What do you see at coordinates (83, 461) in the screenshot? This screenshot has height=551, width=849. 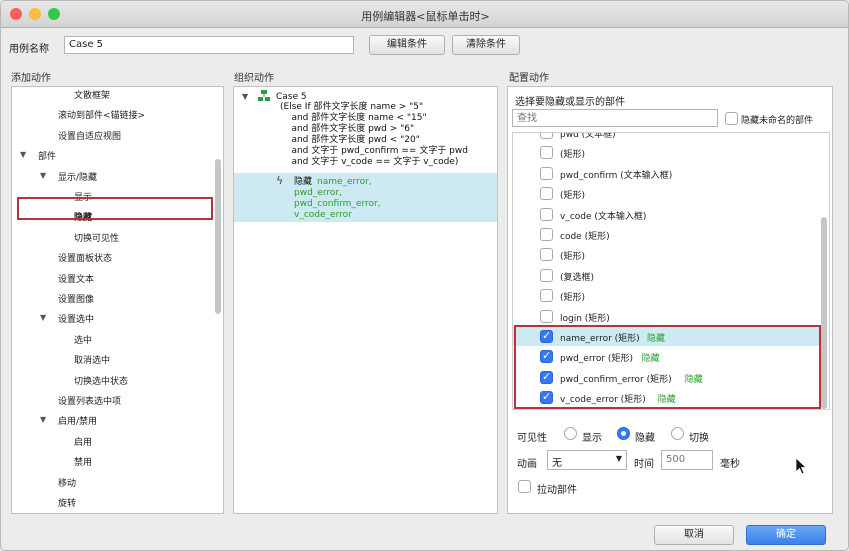 I see `action-tree-item: 禁用` at bounding box center [83, 461].